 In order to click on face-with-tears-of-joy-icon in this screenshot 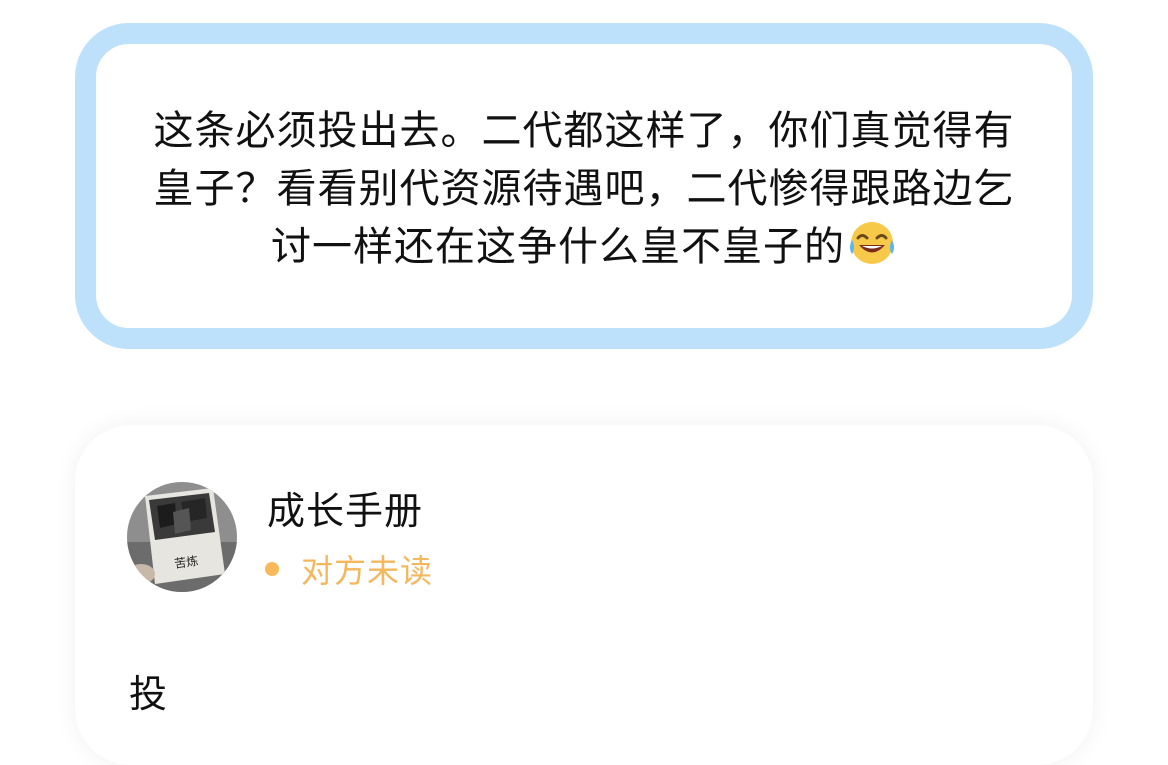, I will do `click(872, 243)`.